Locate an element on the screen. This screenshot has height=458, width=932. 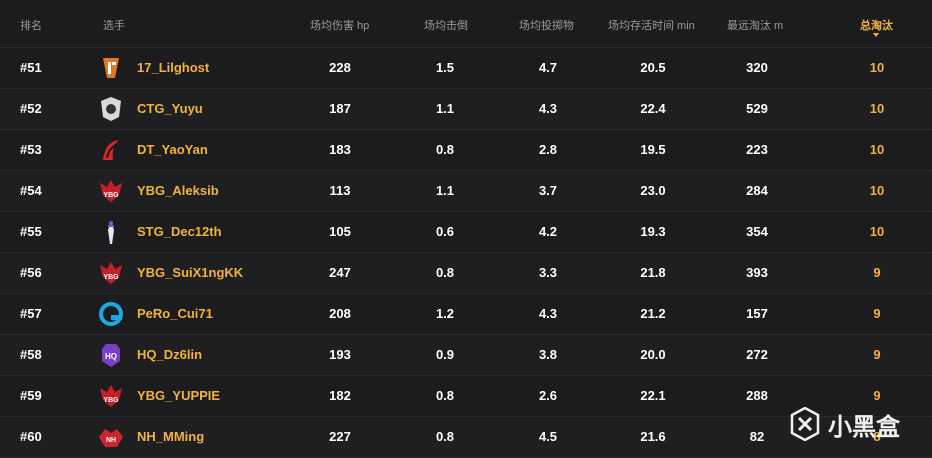
player-name: CTG_Yuyu is located at coordinates (170, 108).